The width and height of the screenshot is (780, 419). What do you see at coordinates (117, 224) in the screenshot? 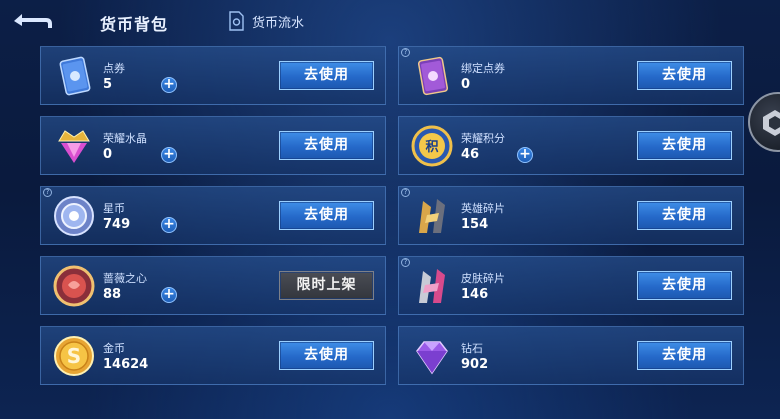
I see `currency-value: 749` at bounding box center [117, 224].